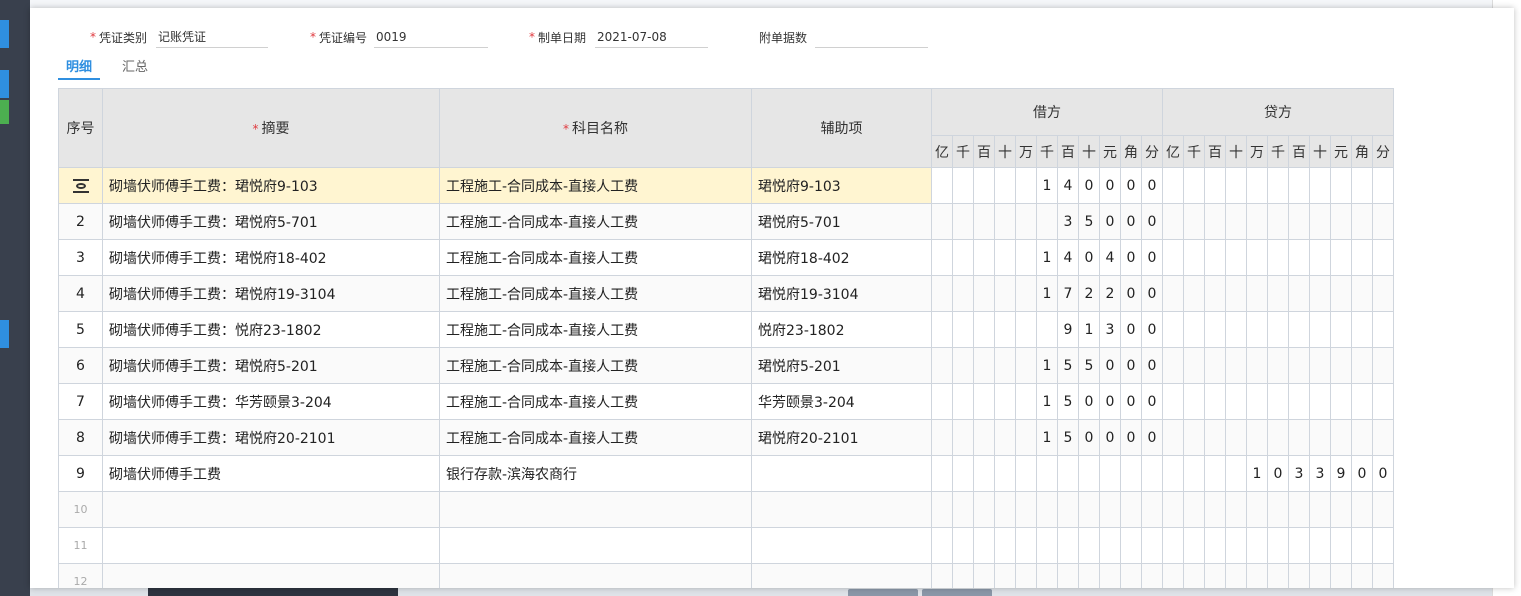 The width and height of the screenshot is (1521, 596). I want to click on debit-digit-cell: 7, so click(1068, 293).